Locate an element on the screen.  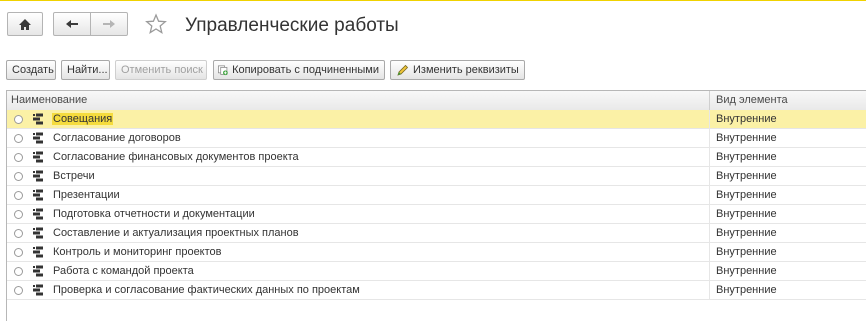
table-row: Согласование договоров Внутренние is located at coordinates (436, 138).